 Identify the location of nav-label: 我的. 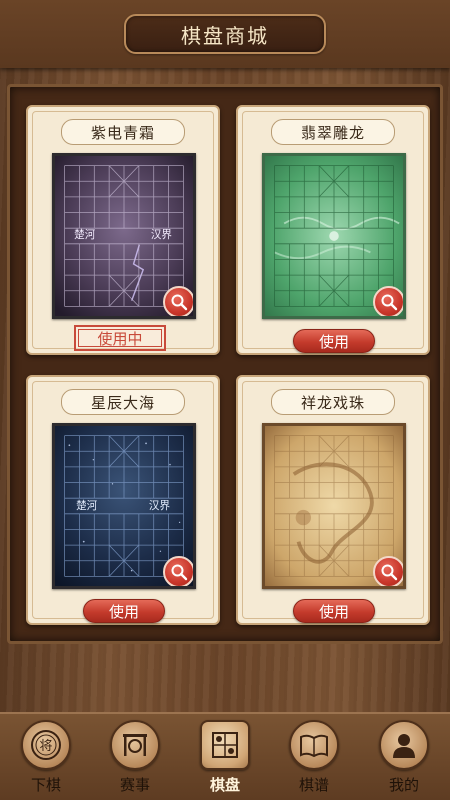
(403, 785).